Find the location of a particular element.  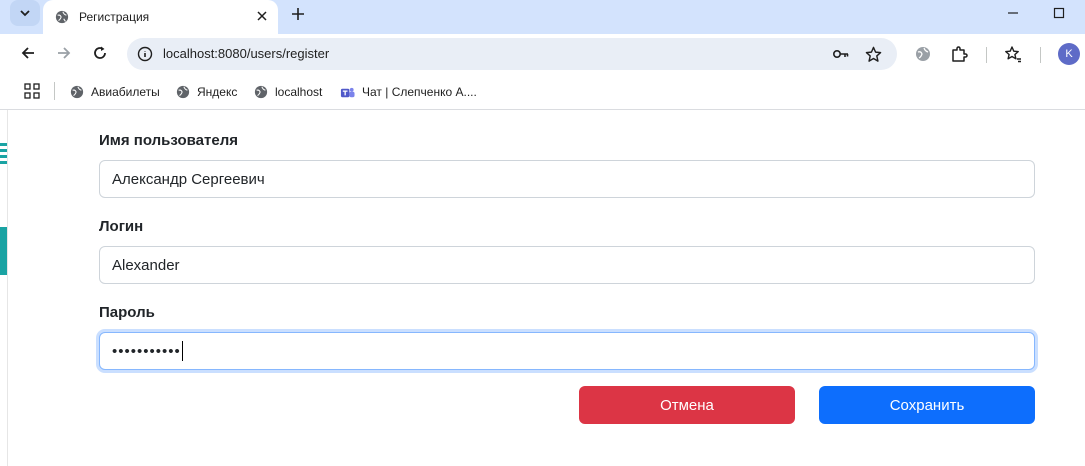

login-label: Логин is located at coordinates (121, 226).